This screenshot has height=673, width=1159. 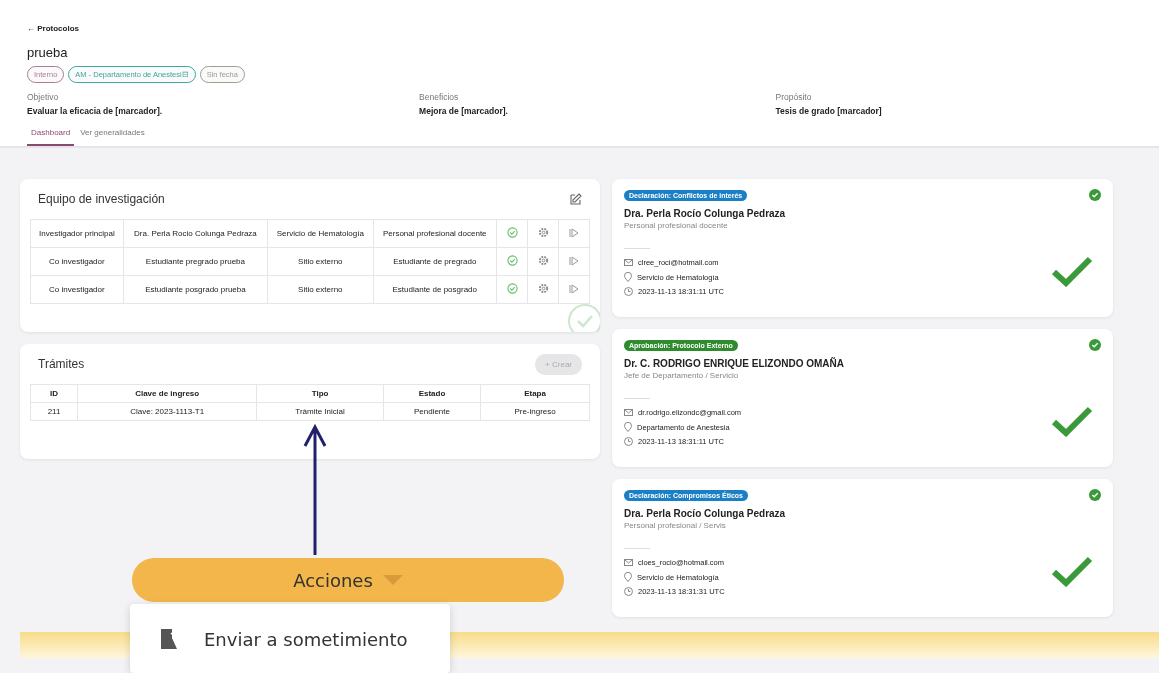 I want to click on table-cell: Trámite Inicial, so click(x=320, y=411).